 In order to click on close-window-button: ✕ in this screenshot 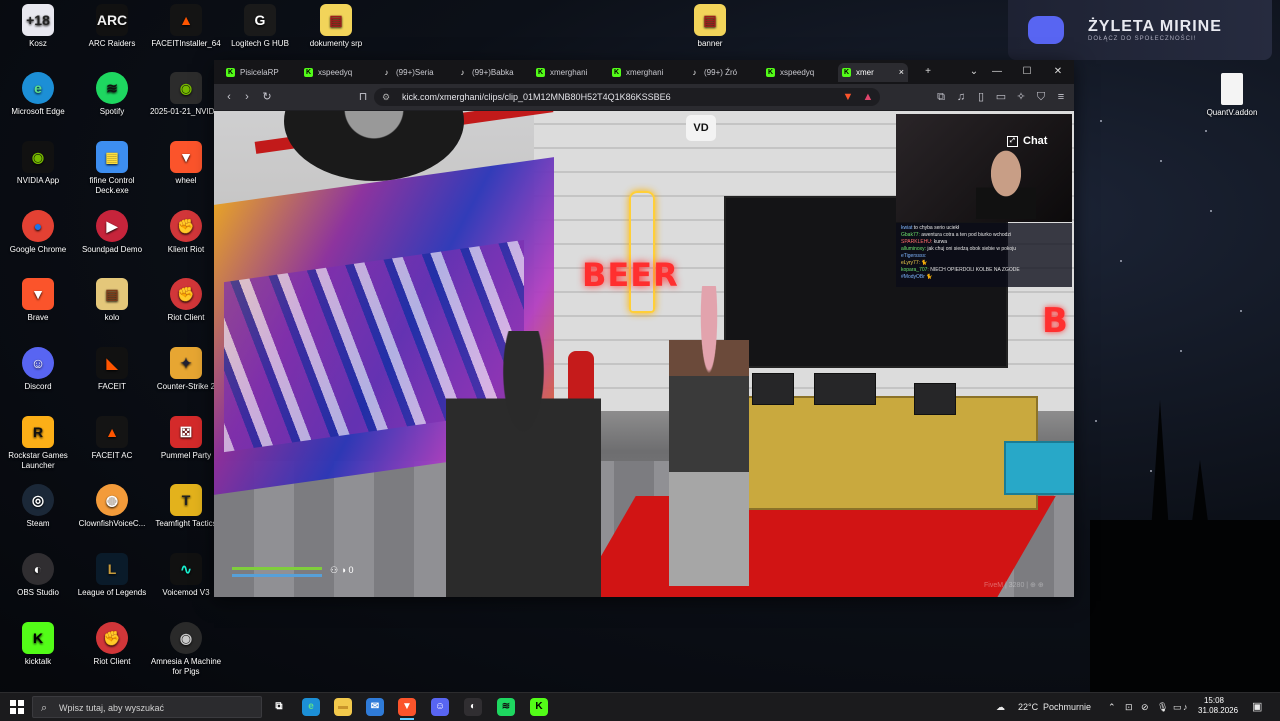, I will do `click(1058, 72)`.